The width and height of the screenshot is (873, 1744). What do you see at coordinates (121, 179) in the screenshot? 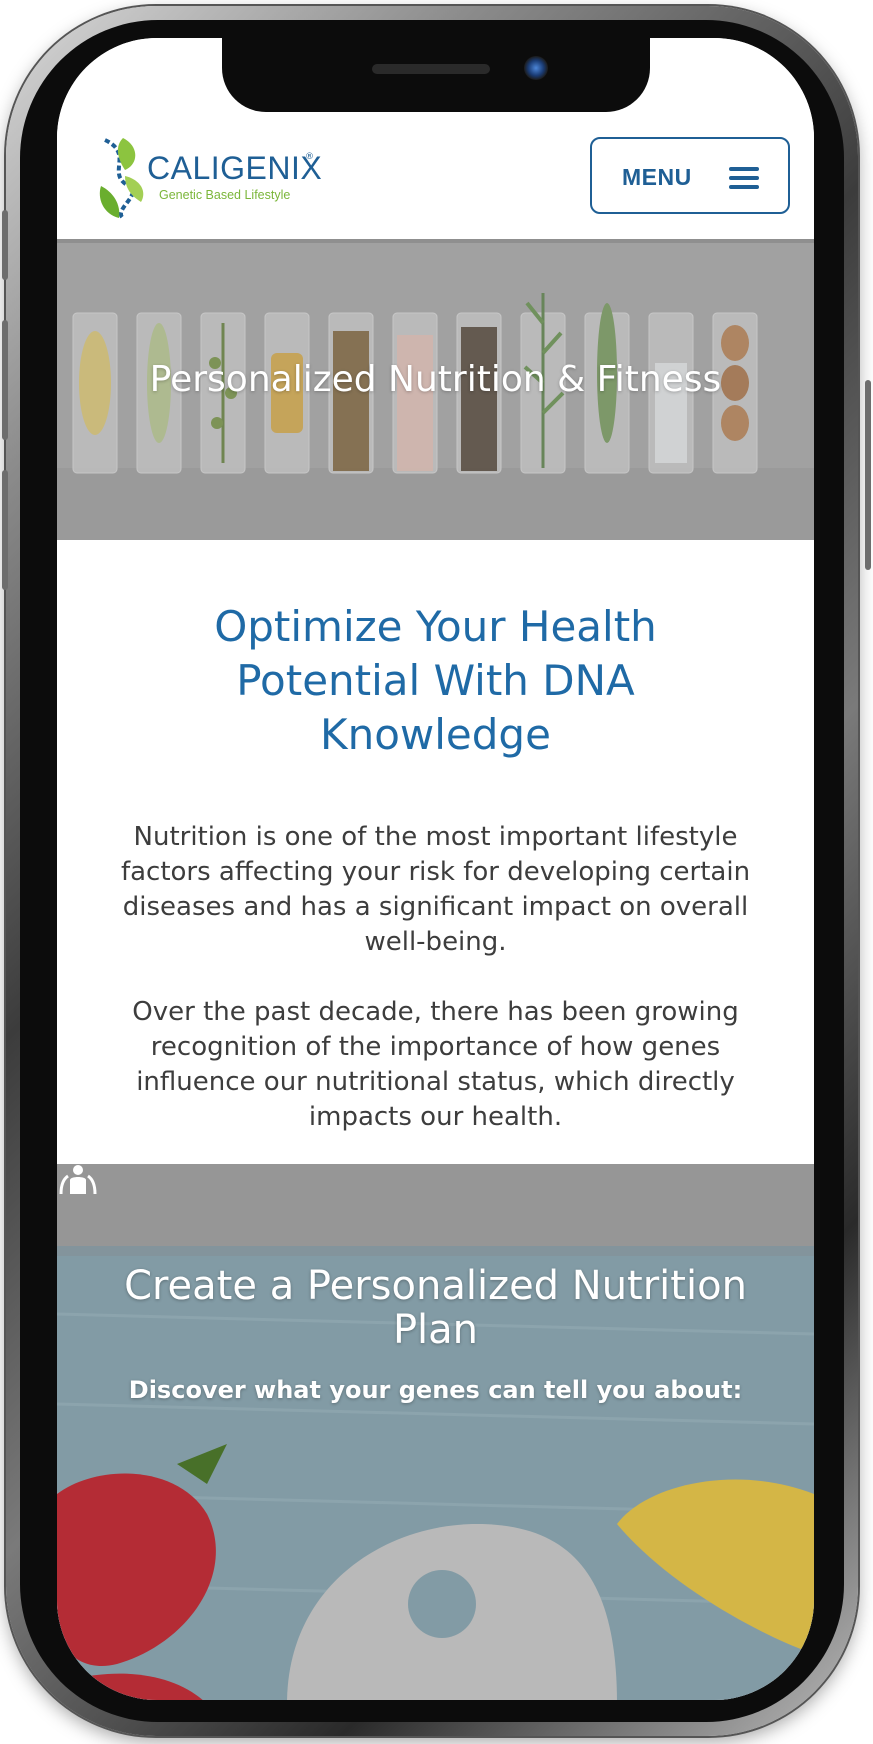
I see `dna-leaf-logo-icon` at bounding box center [121, 179].